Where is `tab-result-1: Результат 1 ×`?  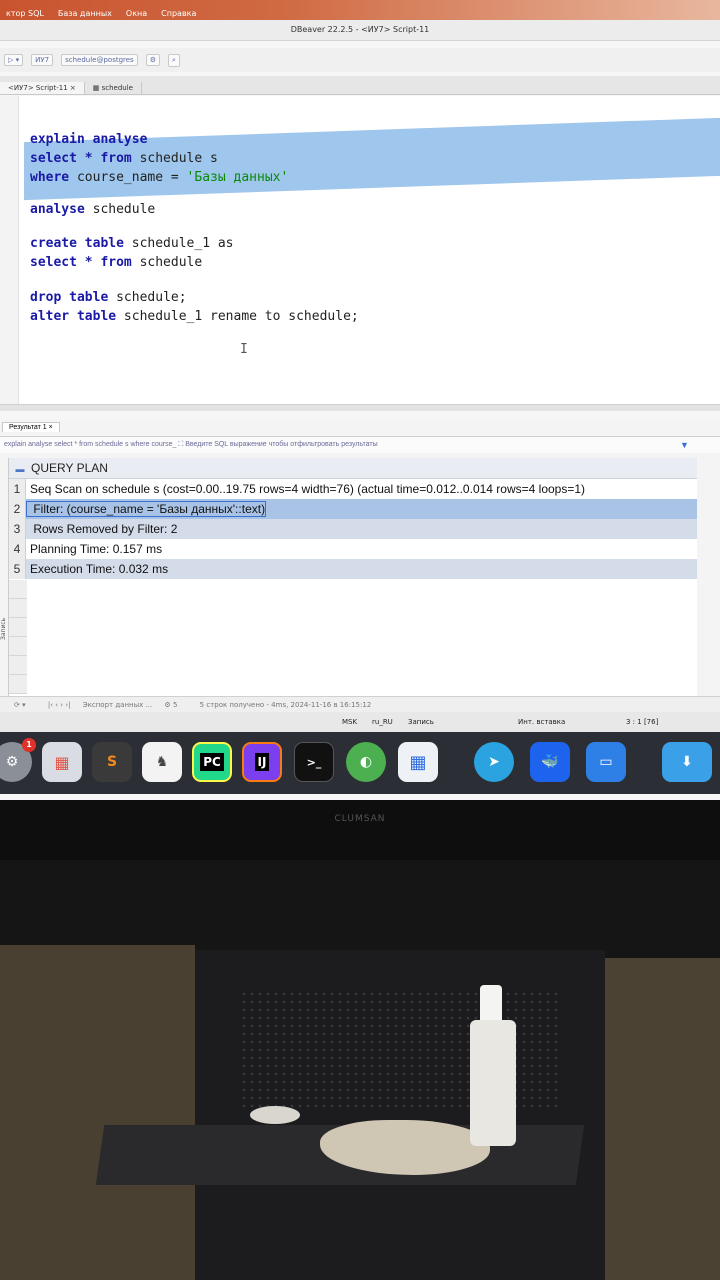
tab-result-1: Результат 1 × is located at coordinates (31, 427).